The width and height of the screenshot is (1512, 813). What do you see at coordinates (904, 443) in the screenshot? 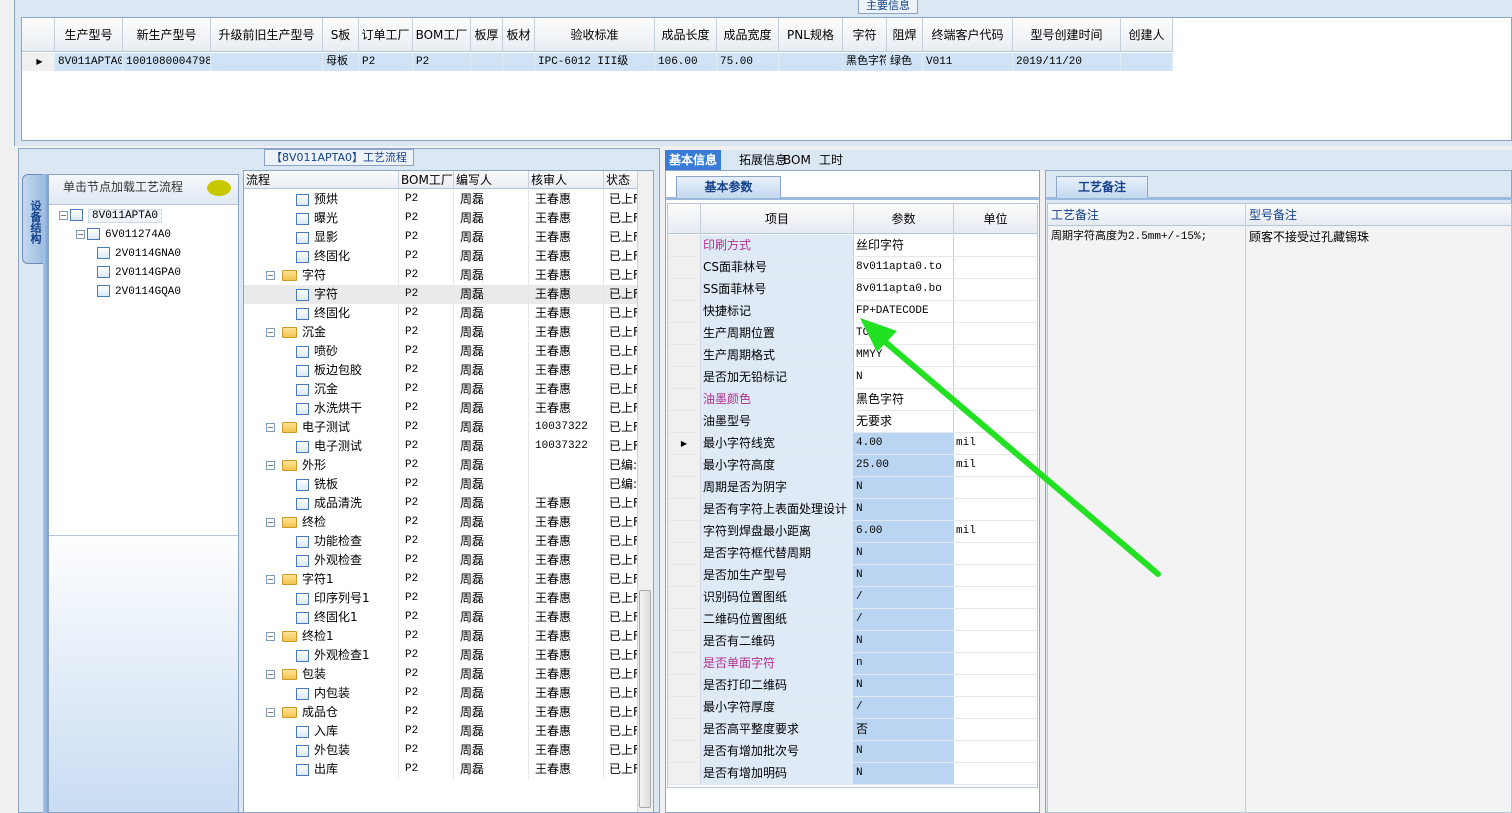
I see `param-value: 4.00` at bounding box center [904, 443].